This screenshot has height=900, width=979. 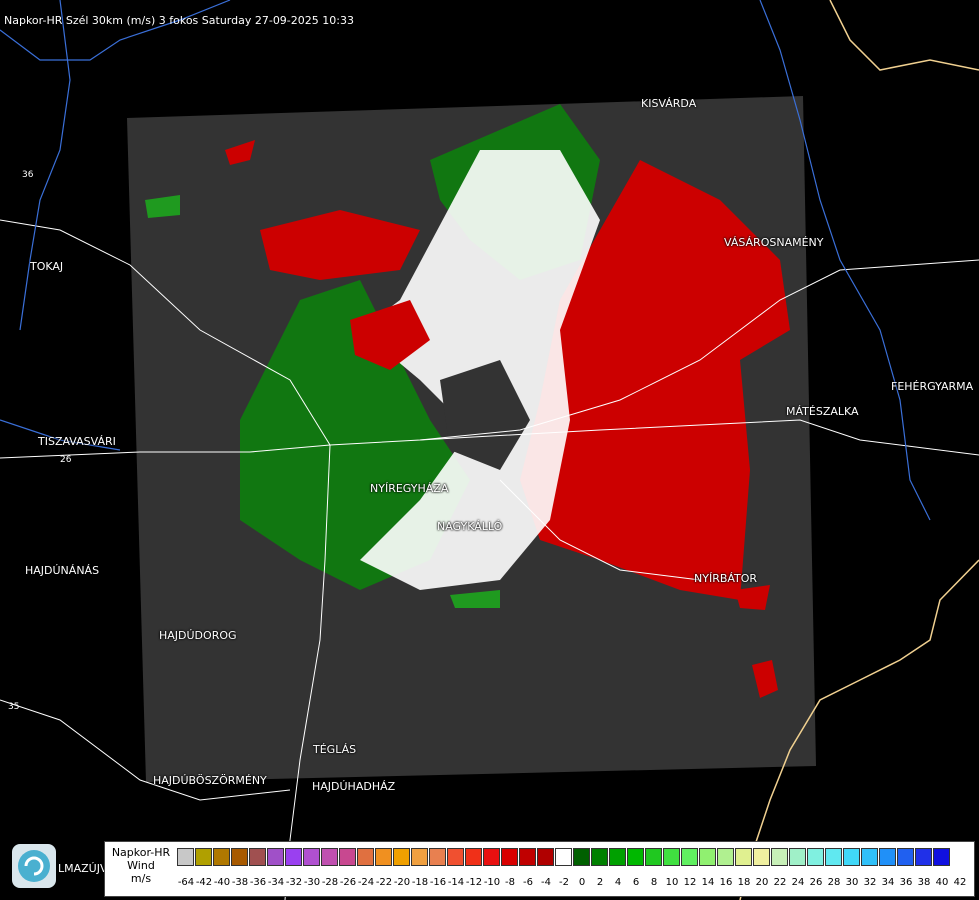 What do you see at coordinates (312, 882) in the screenshot?
I see `legend-tick-label: -30` at bounding box center [312, 882].